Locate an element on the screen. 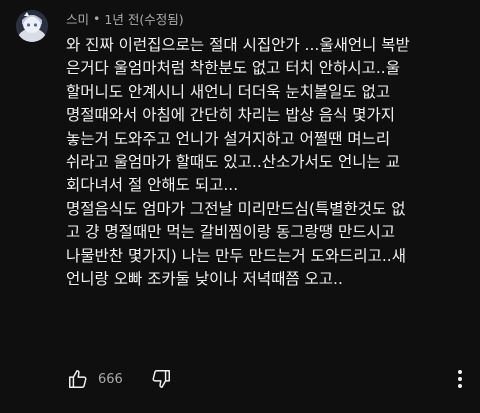  timestamp: 1년 전(수정됨) is located at coordinates (143, 18).